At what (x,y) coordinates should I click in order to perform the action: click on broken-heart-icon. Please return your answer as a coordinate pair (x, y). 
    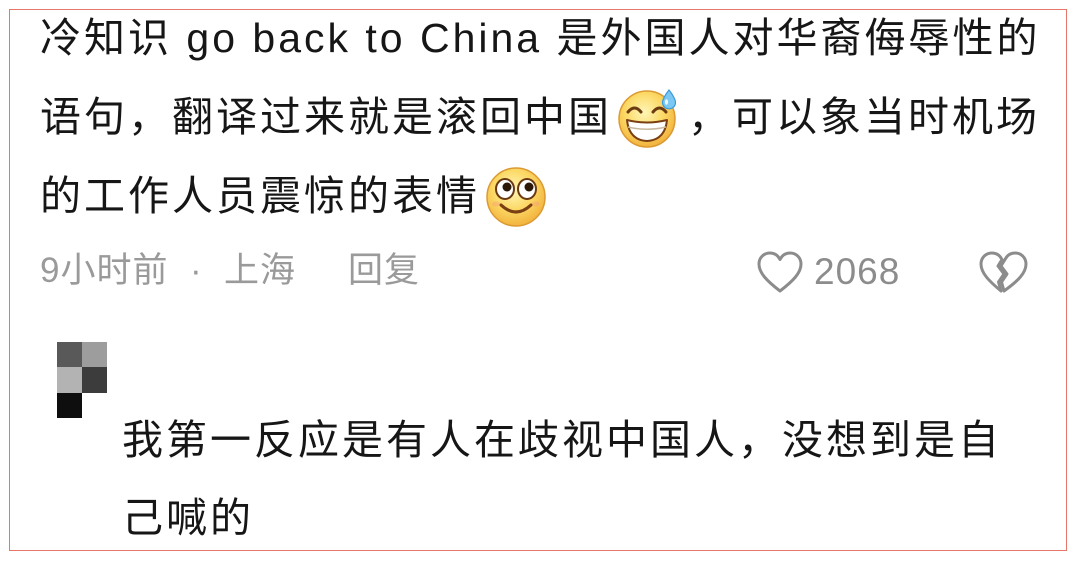
    Looking at the image, I should click on (1003, 273).